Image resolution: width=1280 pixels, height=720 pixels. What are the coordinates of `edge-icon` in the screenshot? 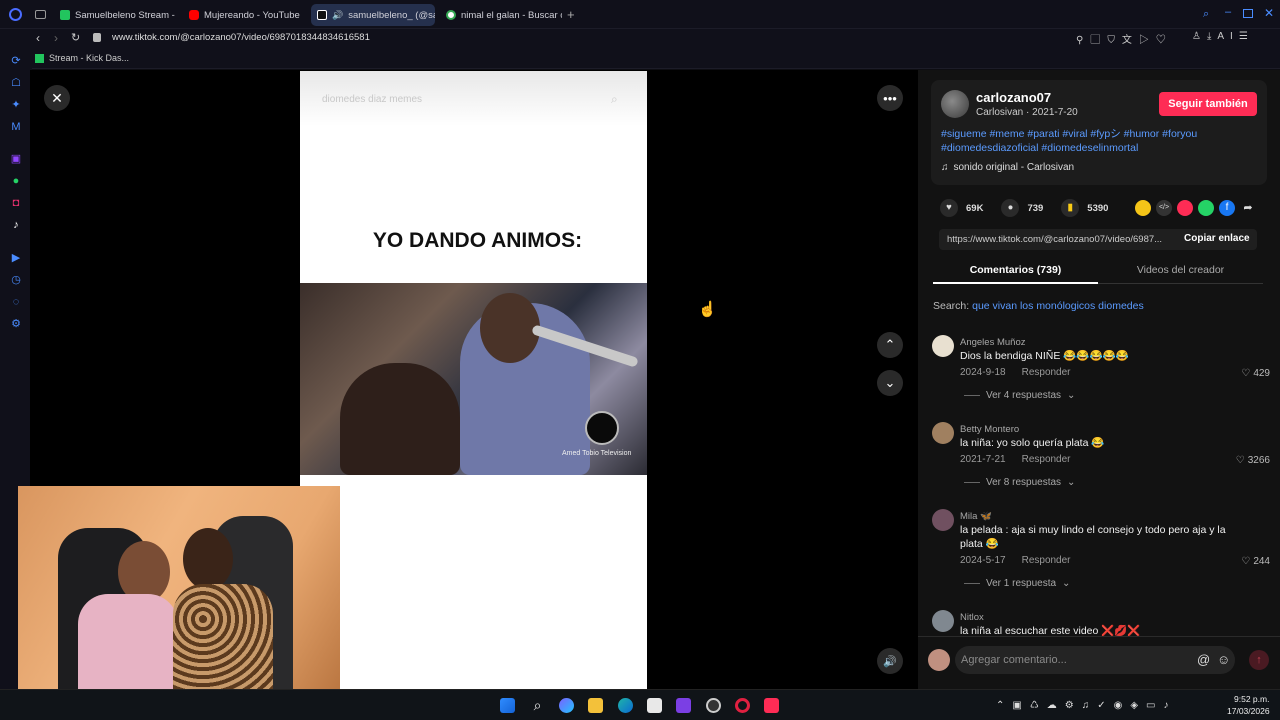 It's located at (625, 705).